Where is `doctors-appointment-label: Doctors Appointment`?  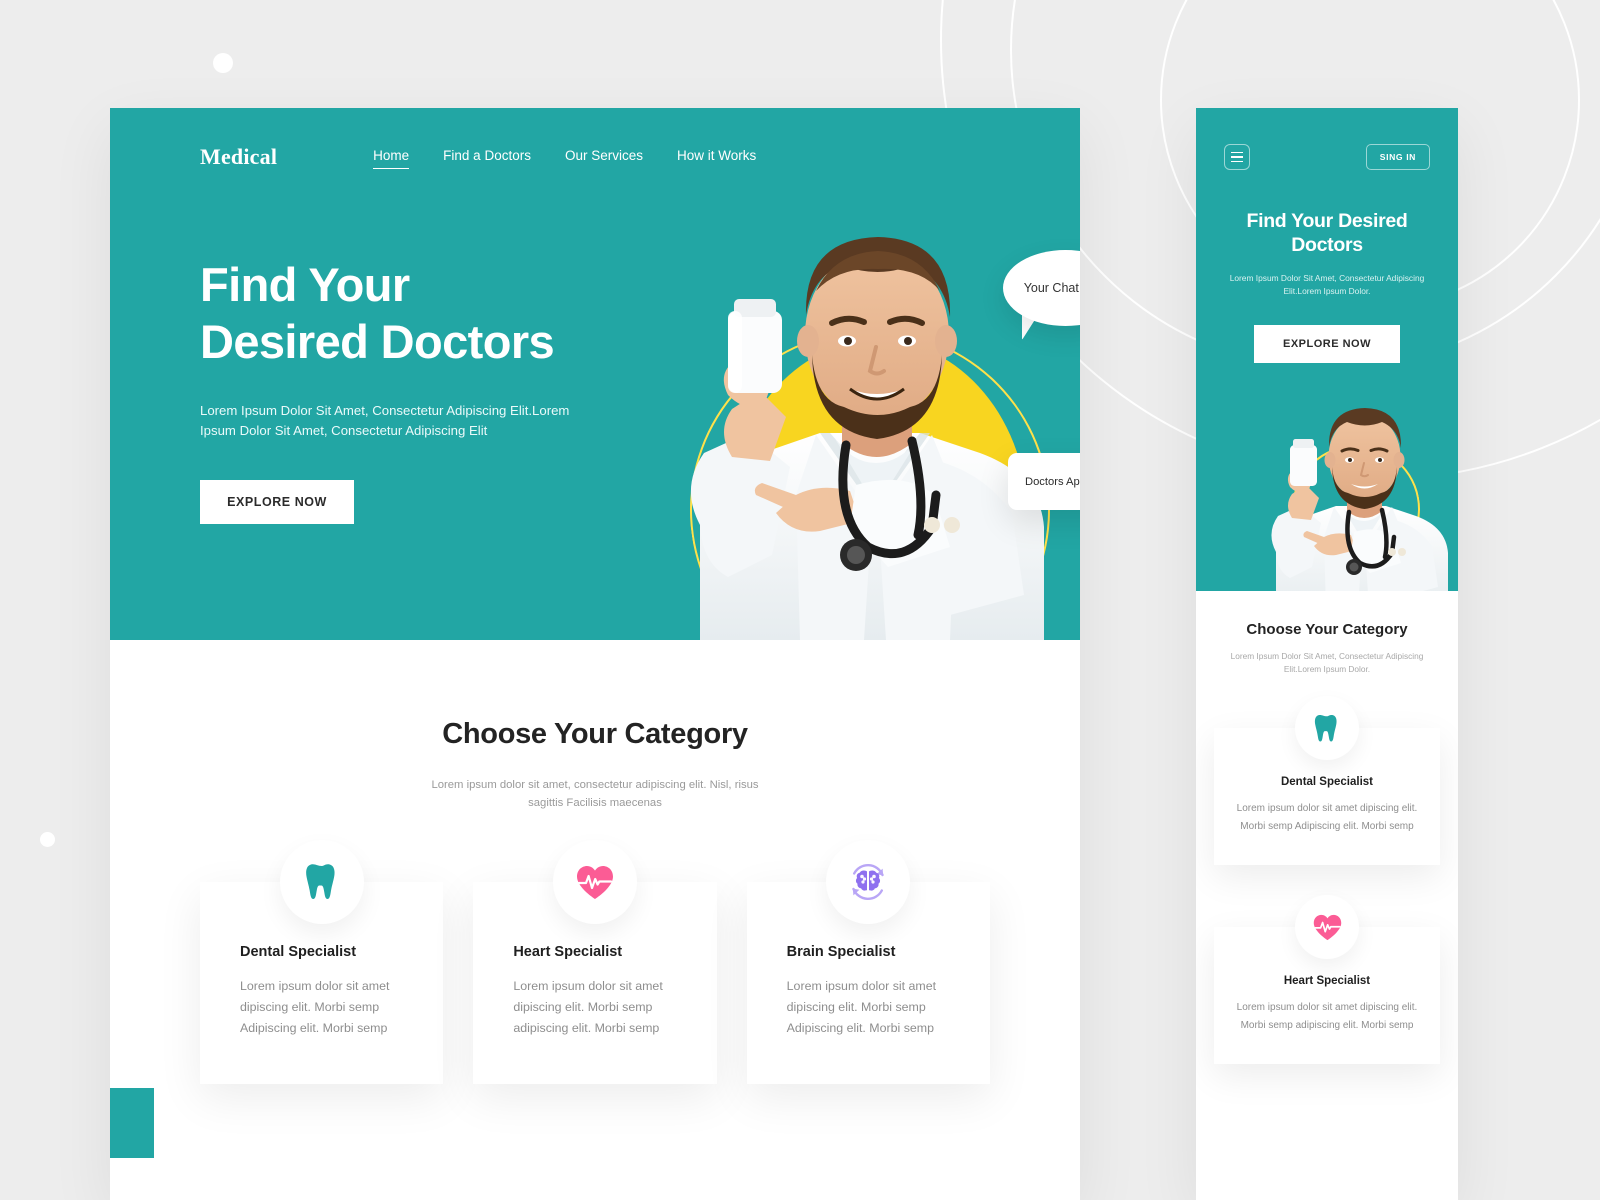
doctors-appointment-label: Doctors Appointment is located at coordinates (1052, 481).